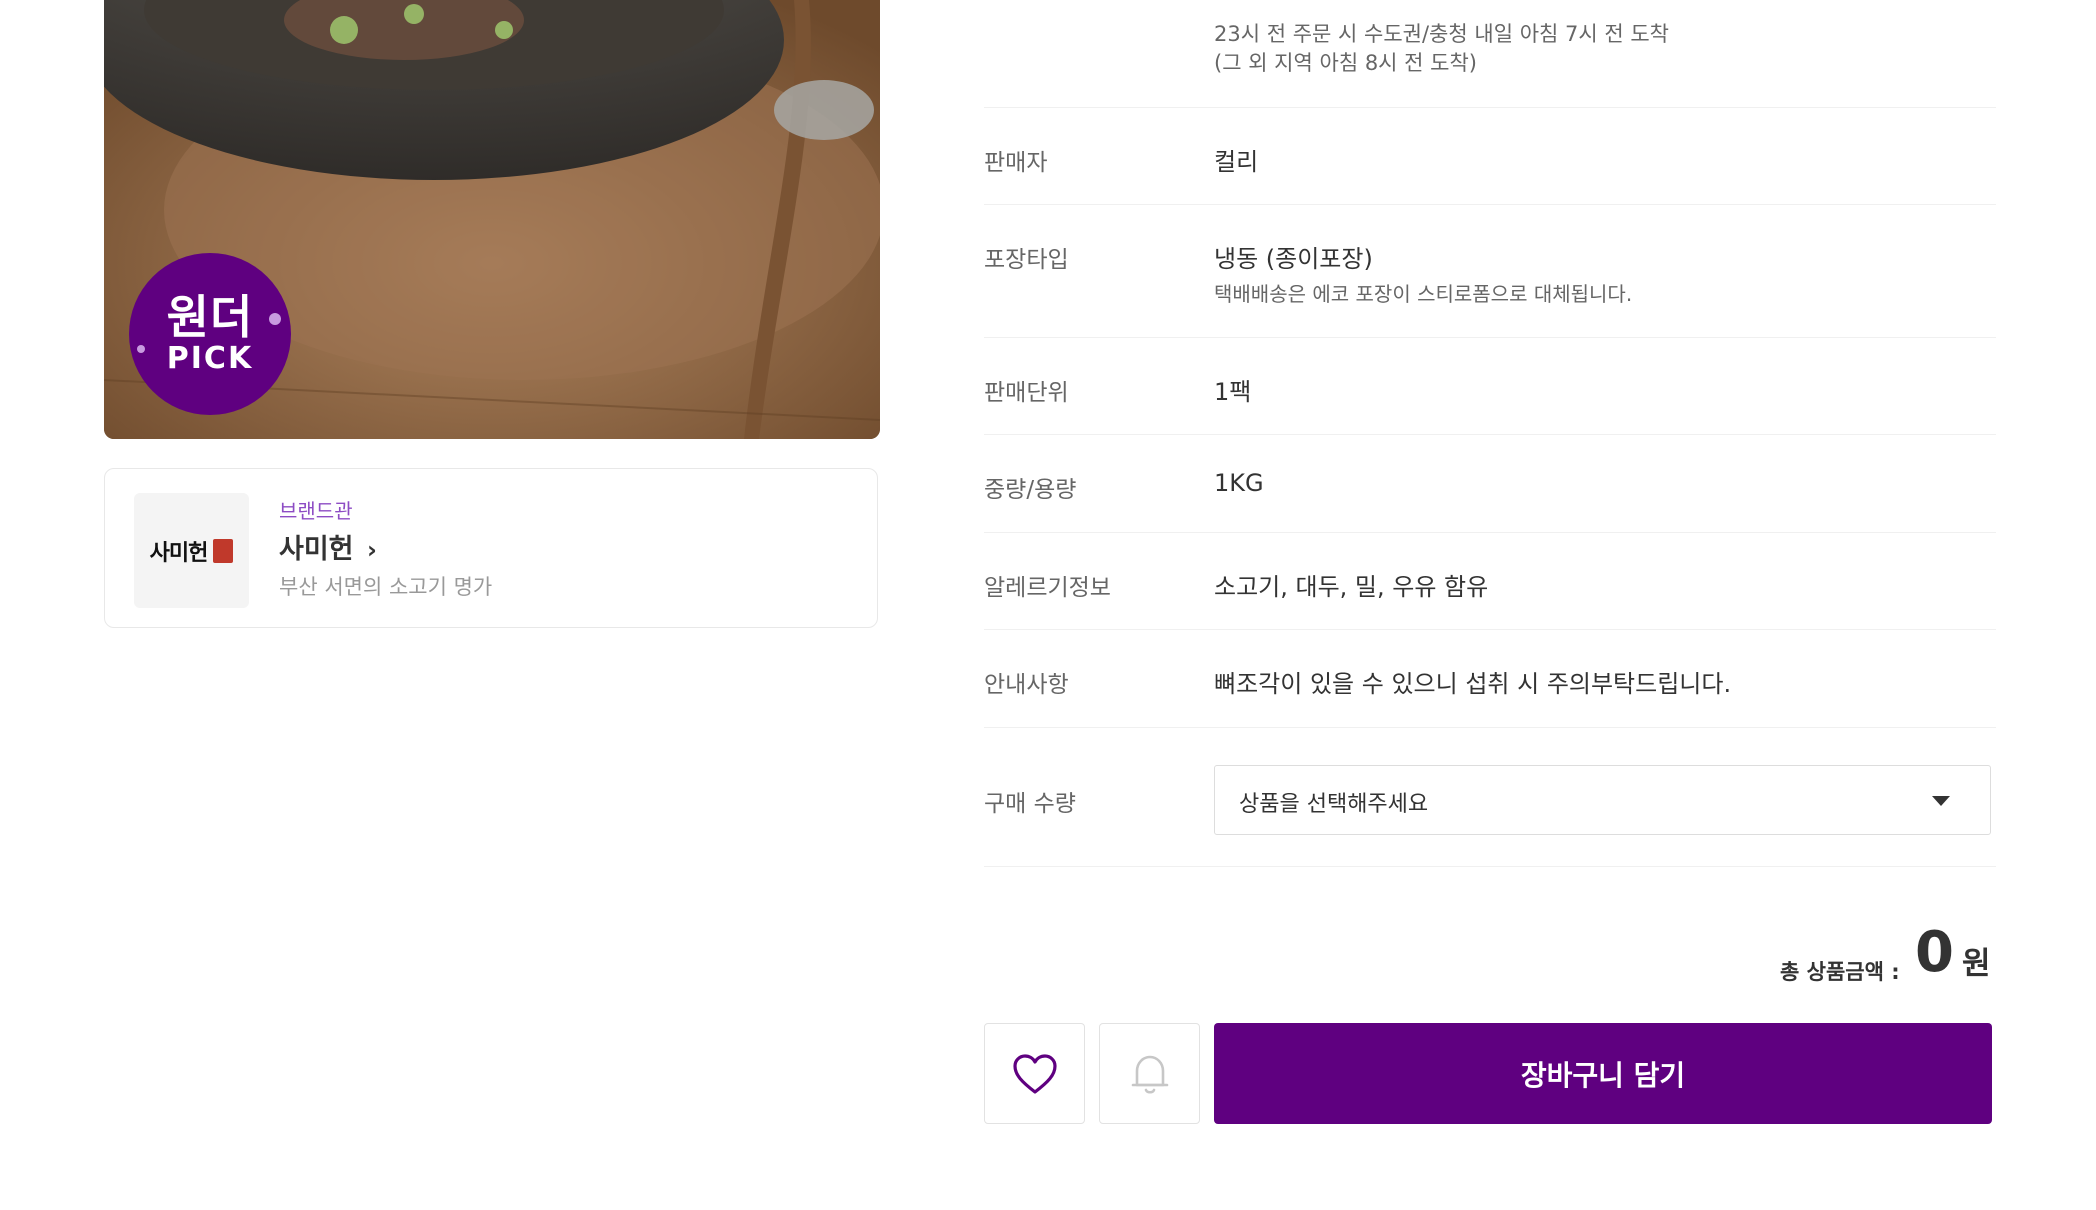  I want to click on badge-line1: 원더, so click(210, 317).